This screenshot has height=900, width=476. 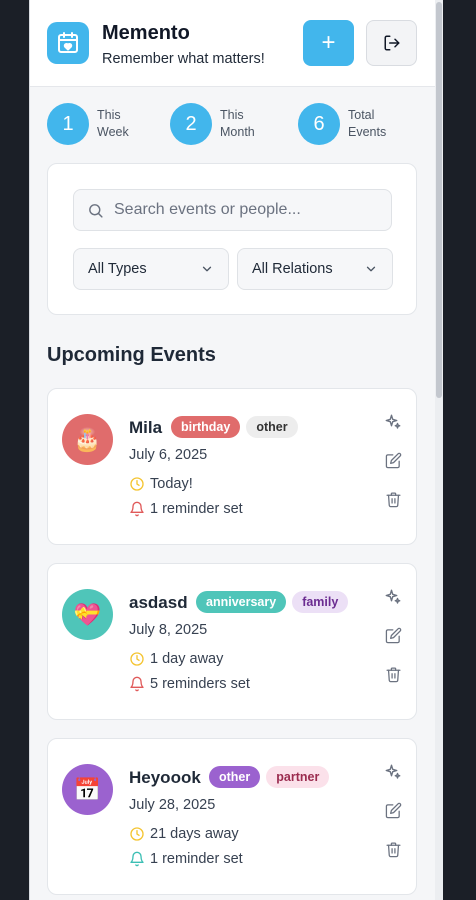 I want to click on app-subtitle: Remember what matters!, so click(x=183, y=59).